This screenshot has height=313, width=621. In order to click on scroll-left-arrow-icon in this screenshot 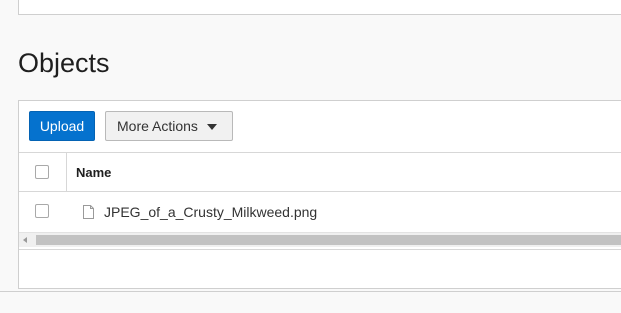, I will do `click(25, 240)`.